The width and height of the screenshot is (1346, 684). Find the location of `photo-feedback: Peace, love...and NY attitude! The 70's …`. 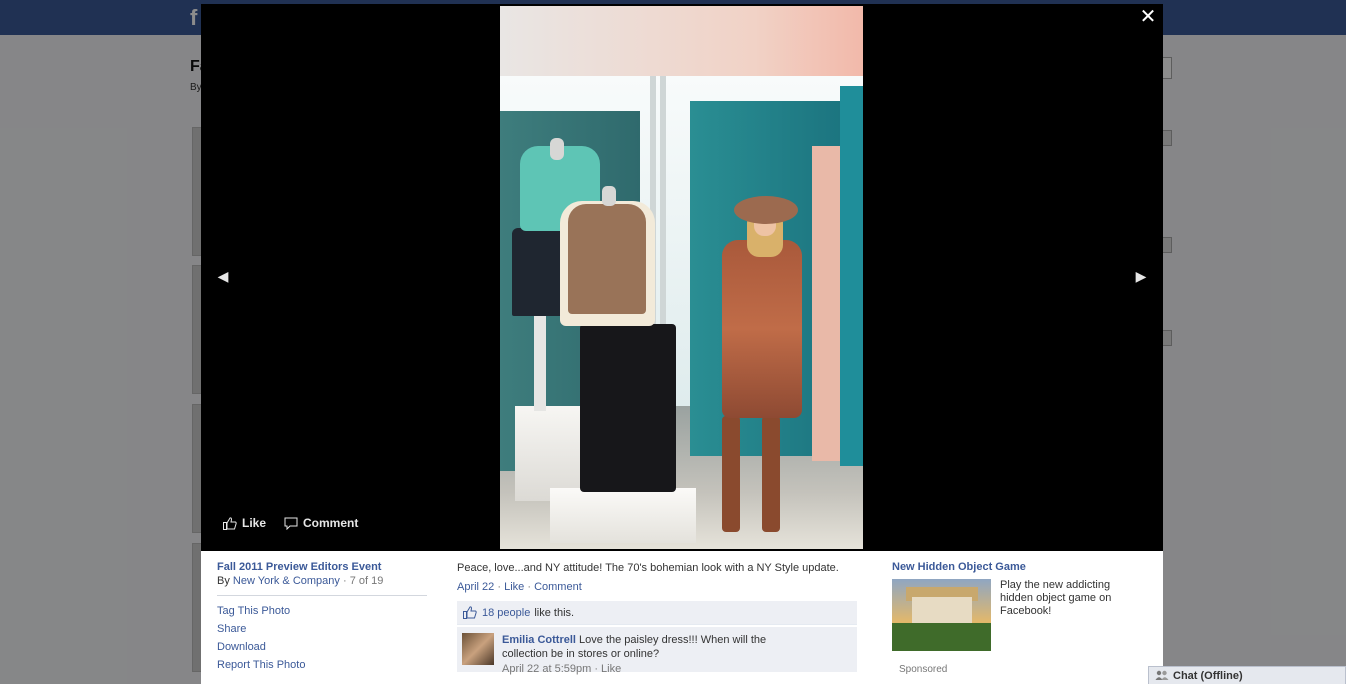

photo-feedback: Peace, love...and NY attitude! The 70's … is located at coordinates (657, 618).